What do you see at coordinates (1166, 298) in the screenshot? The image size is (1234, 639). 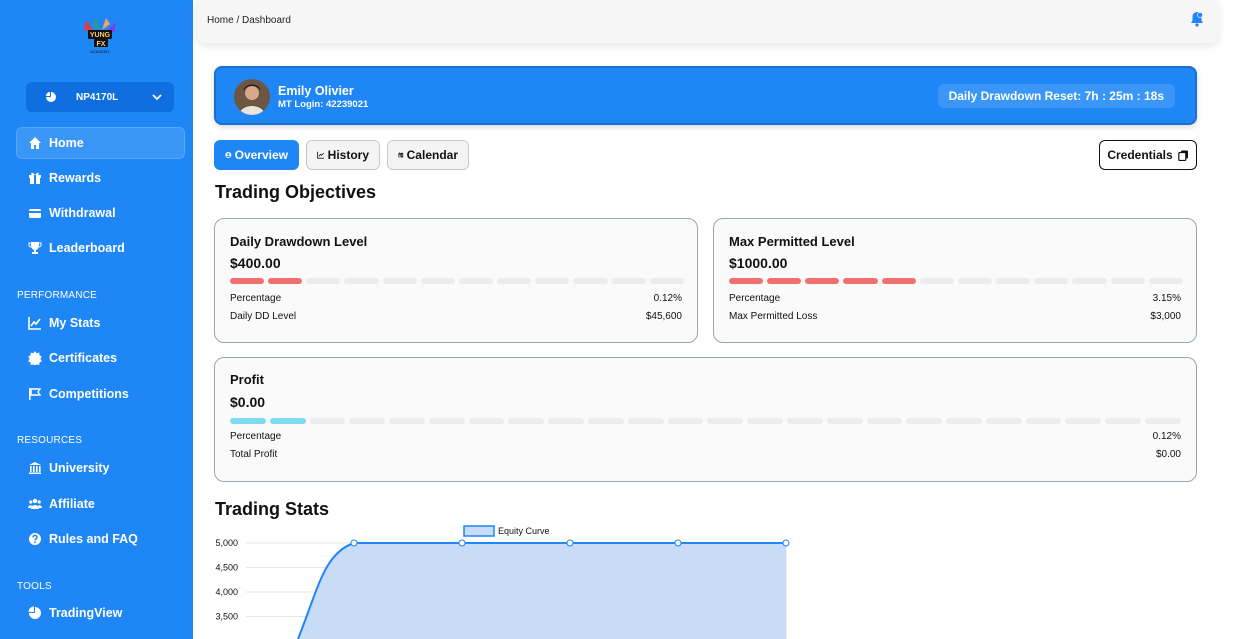 I see `row-value: 3.15%` at bounding box center [1166, 298].